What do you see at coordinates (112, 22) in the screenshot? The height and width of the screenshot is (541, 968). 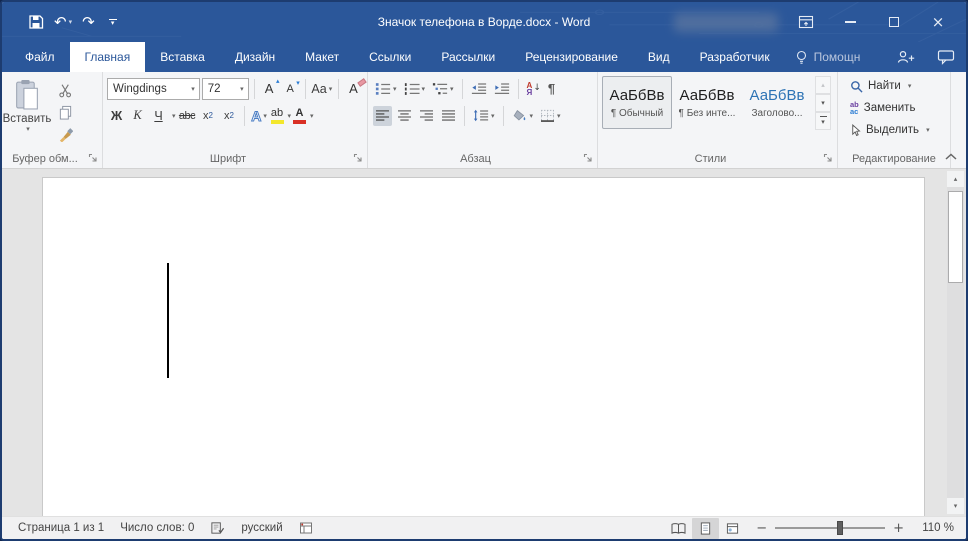 I see `customize-quick-access-button: ▾` at bounding box center [112, 22].